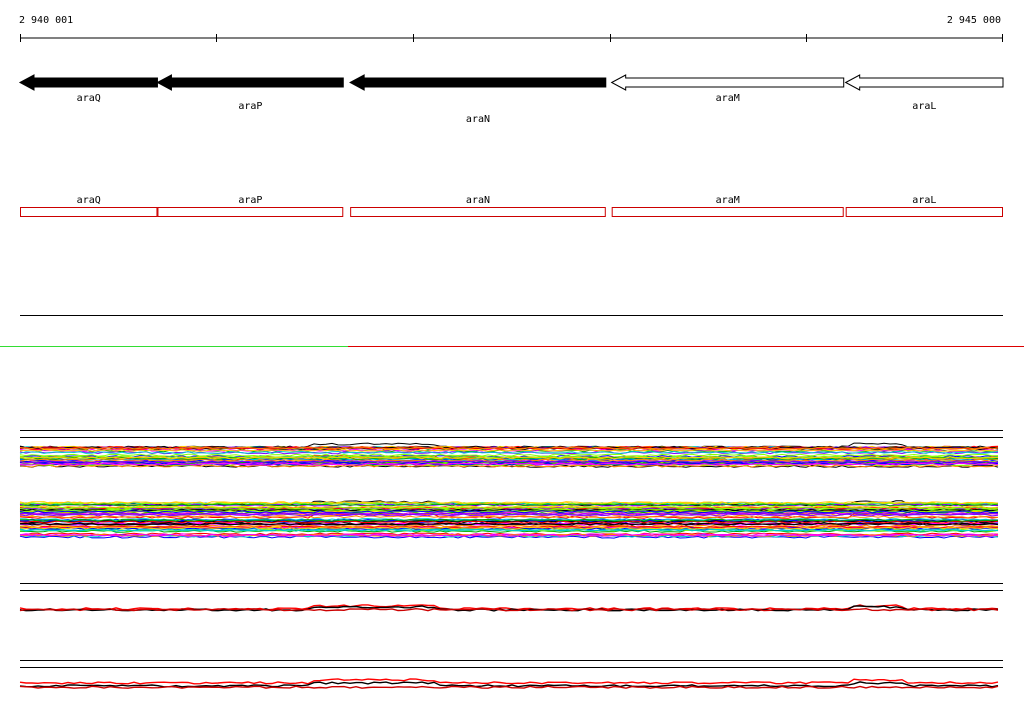 The image size is (1024, 714). What do you see at coordinates (250, 82) in the screenshot?
I see `gene-arrow-araP` at bounding box center [250, 82].